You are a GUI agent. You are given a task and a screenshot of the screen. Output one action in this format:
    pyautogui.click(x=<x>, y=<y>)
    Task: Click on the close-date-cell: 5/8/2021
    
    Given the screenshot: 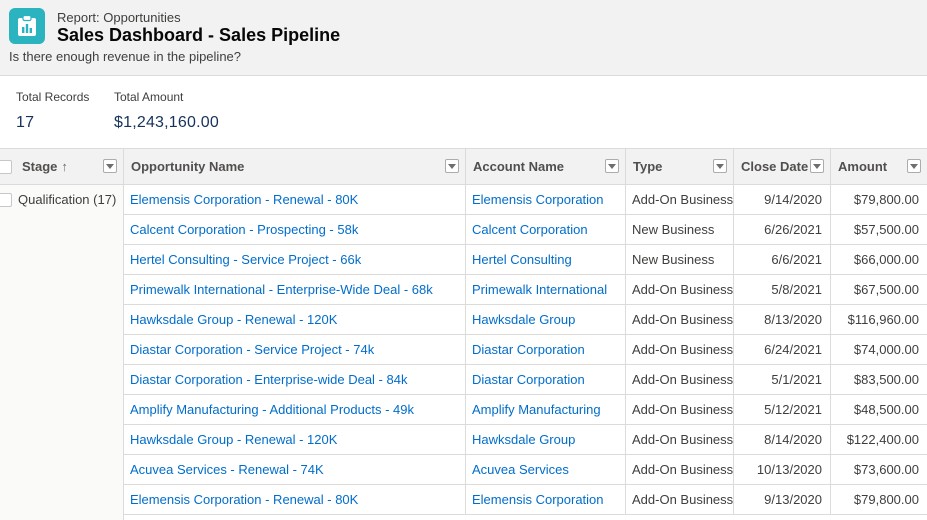 What is the action you would take?
    pyautogui.click(x=782, y=289)
    